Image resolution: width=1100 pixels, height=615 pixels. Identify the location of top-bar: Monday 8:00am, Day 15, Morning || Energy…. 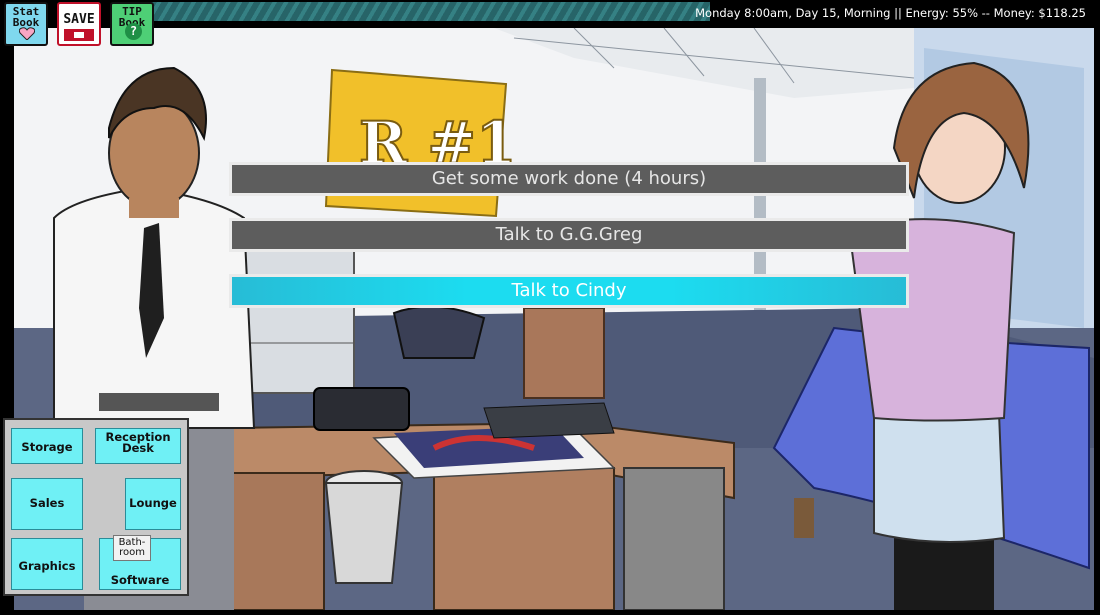
(550, 15).